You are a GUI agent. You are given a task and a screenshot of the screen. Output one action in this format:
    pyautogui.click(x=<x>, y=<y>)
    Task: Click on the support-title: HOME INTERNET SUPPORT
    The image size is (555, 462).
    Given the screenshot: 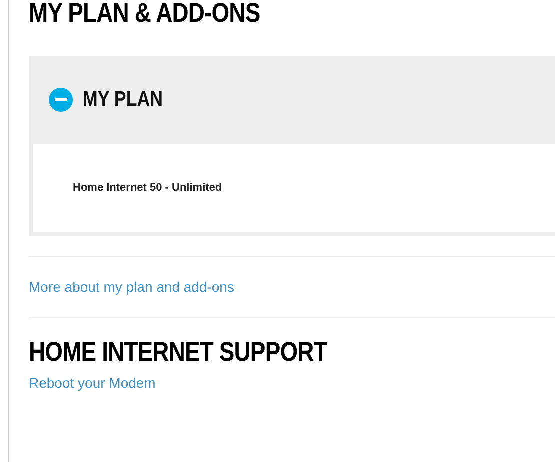 What is the action you would take?
    pyautogui.click(x=178, y=352)
    